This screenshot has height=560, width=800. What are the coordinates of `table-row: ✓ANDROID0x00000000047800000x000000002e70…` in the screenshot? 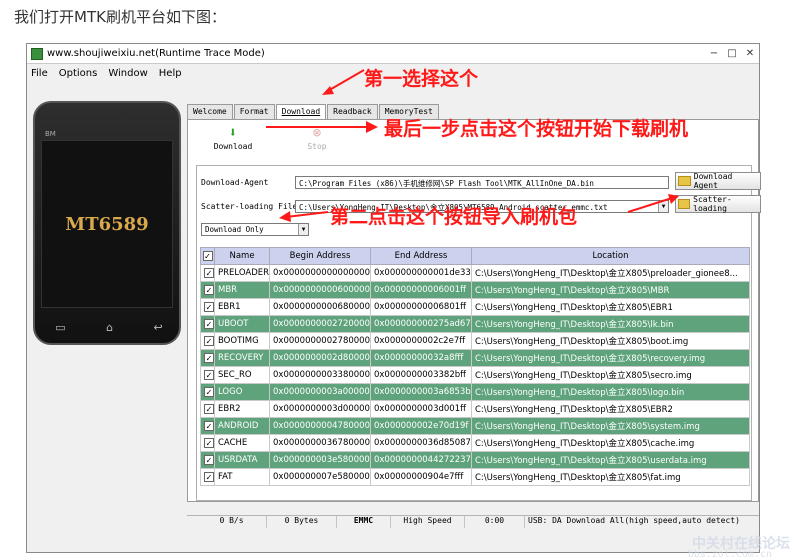 It's located at (475, 426).